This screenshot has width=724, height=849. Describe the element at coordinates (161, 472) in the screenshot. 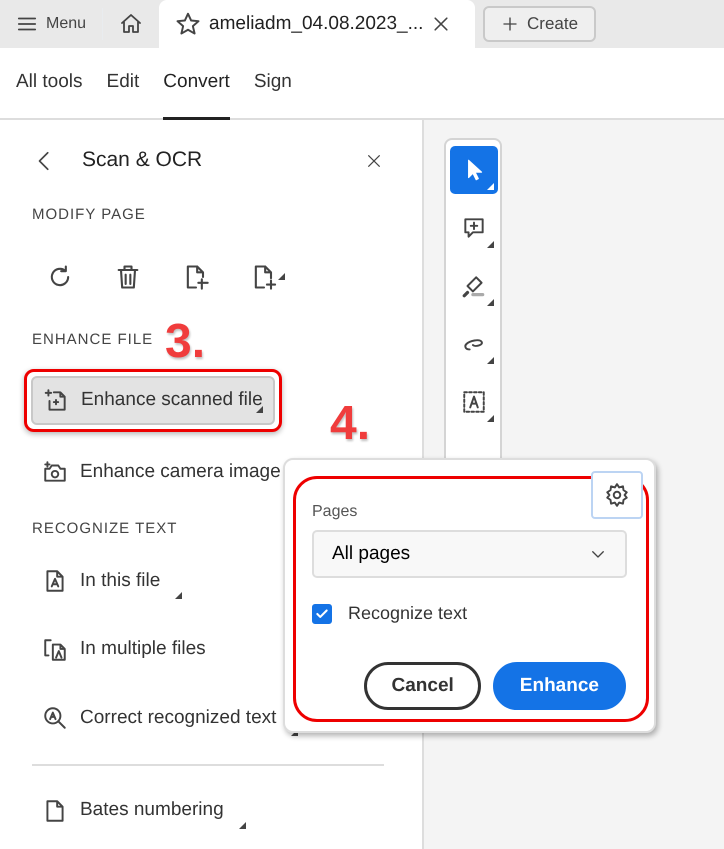

I see `tool-item: Enhance camera image` at that location.